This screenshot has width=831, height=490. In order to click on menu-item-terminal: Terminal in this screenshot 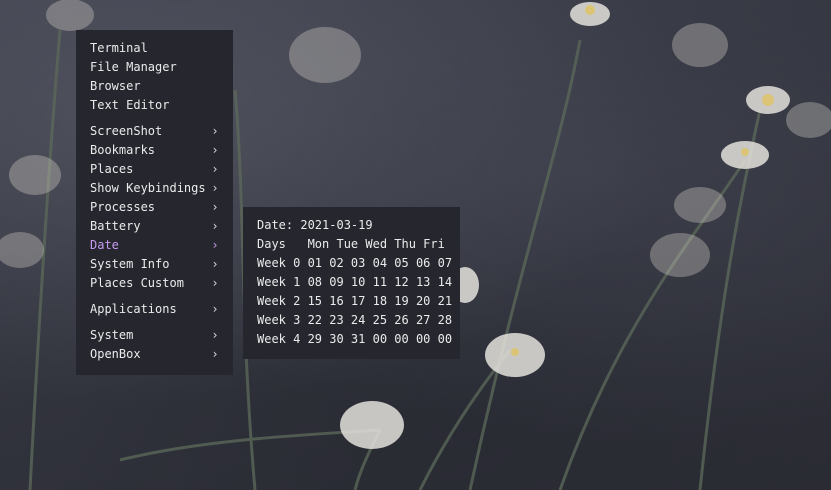, I will do `click(155, 48)`.